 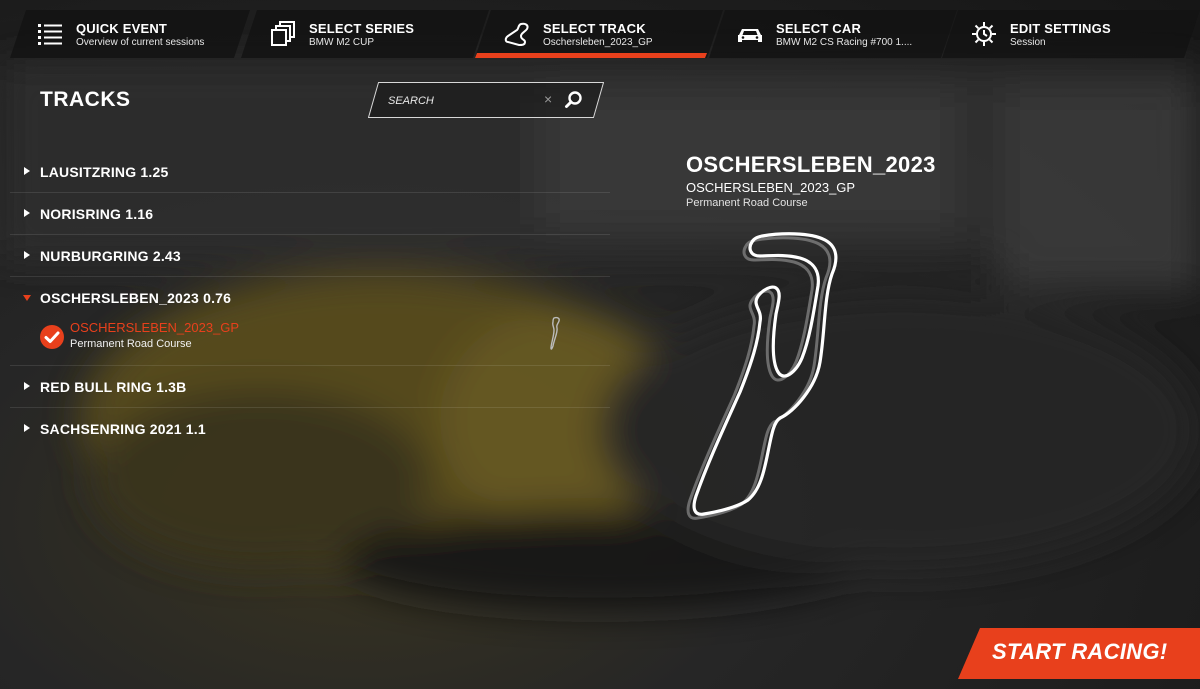 I want to click on track-name: OSCHERSLEBEN_2023 0.76, so click(x=136, y=298).